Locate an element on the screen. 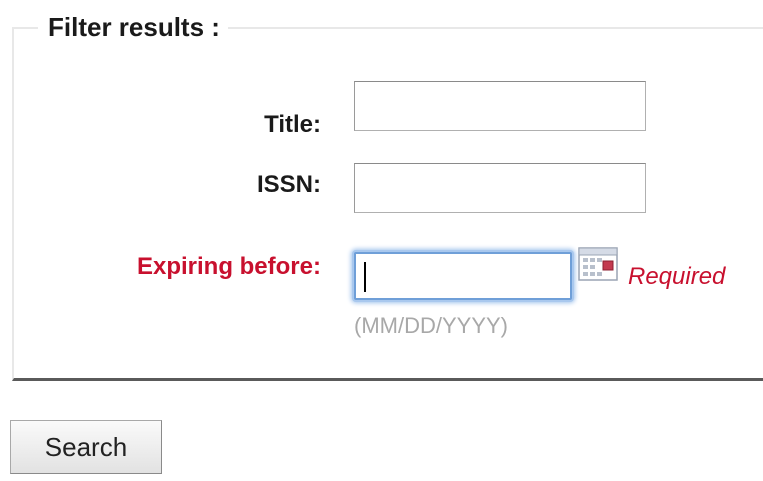 This screenshot has width=763, height=481. date-format-hint: (MM/DD/YYYY) is located at coordinates (431, 325).